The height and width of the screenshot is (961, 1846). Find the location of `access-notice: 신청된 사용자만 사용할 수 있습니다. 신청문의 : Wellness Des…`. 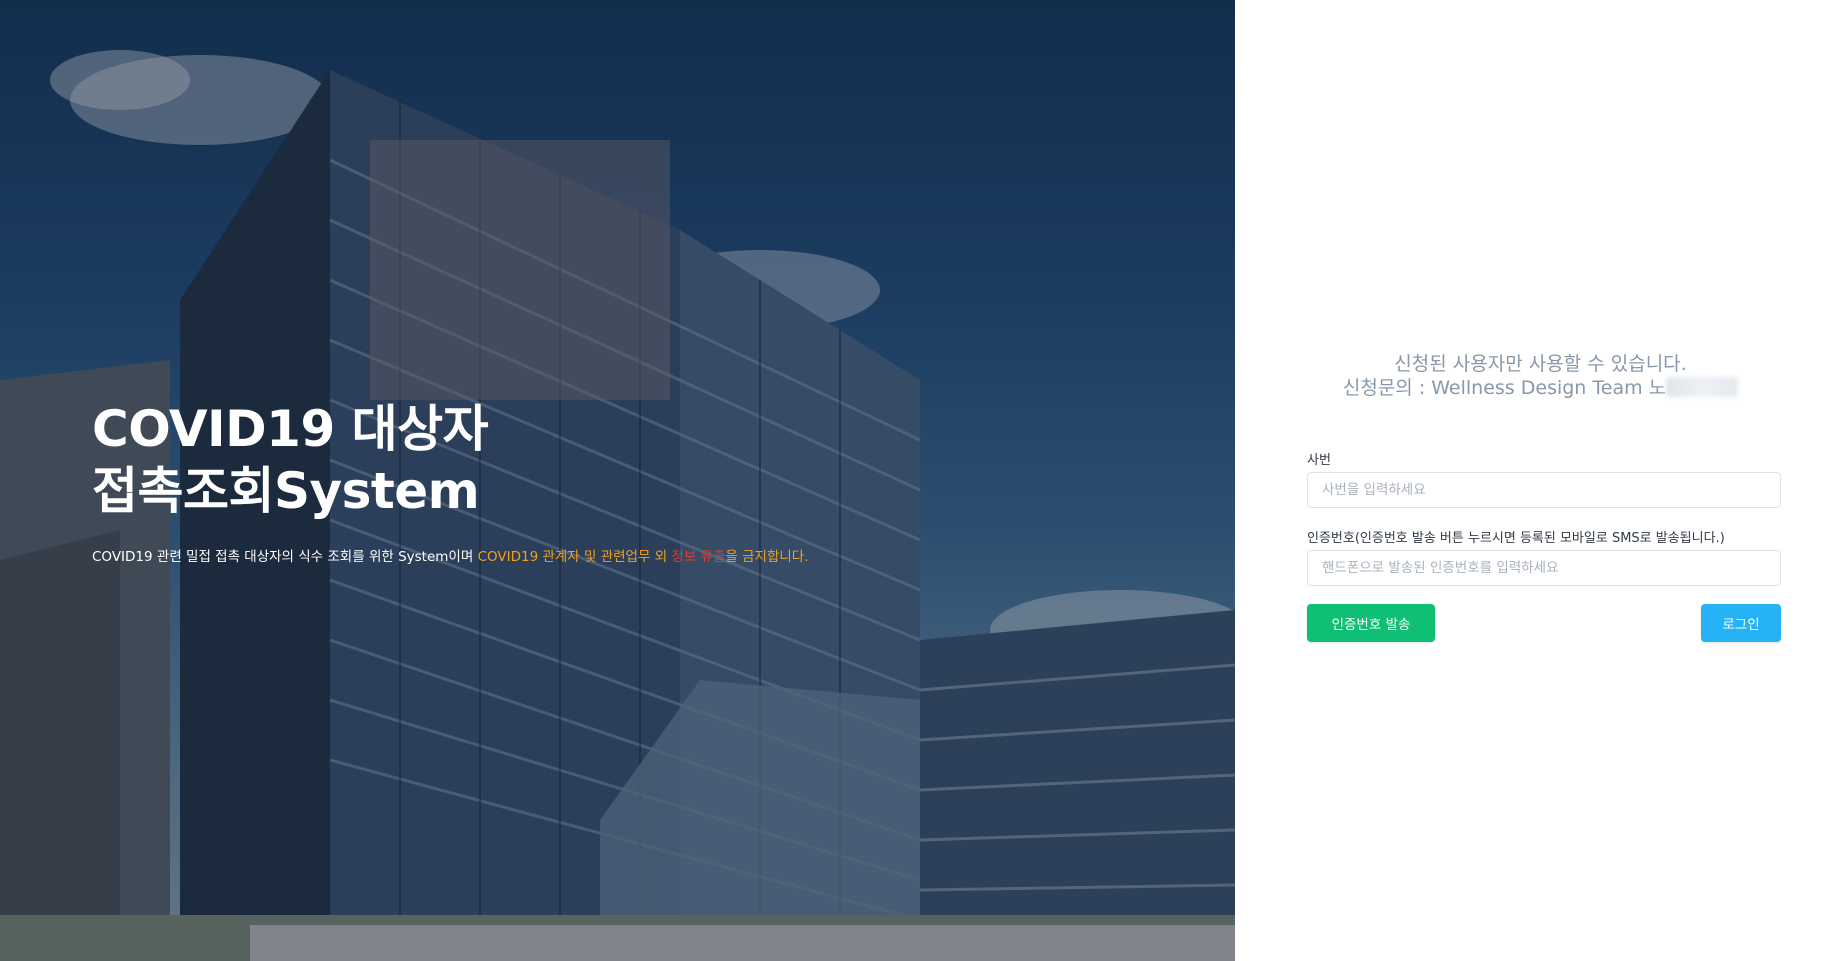

access-notice: 신청된 사용자만 사용할 수 있습니다. 신청문의 : Wellness Des… is located at coordinates (1540, 376).